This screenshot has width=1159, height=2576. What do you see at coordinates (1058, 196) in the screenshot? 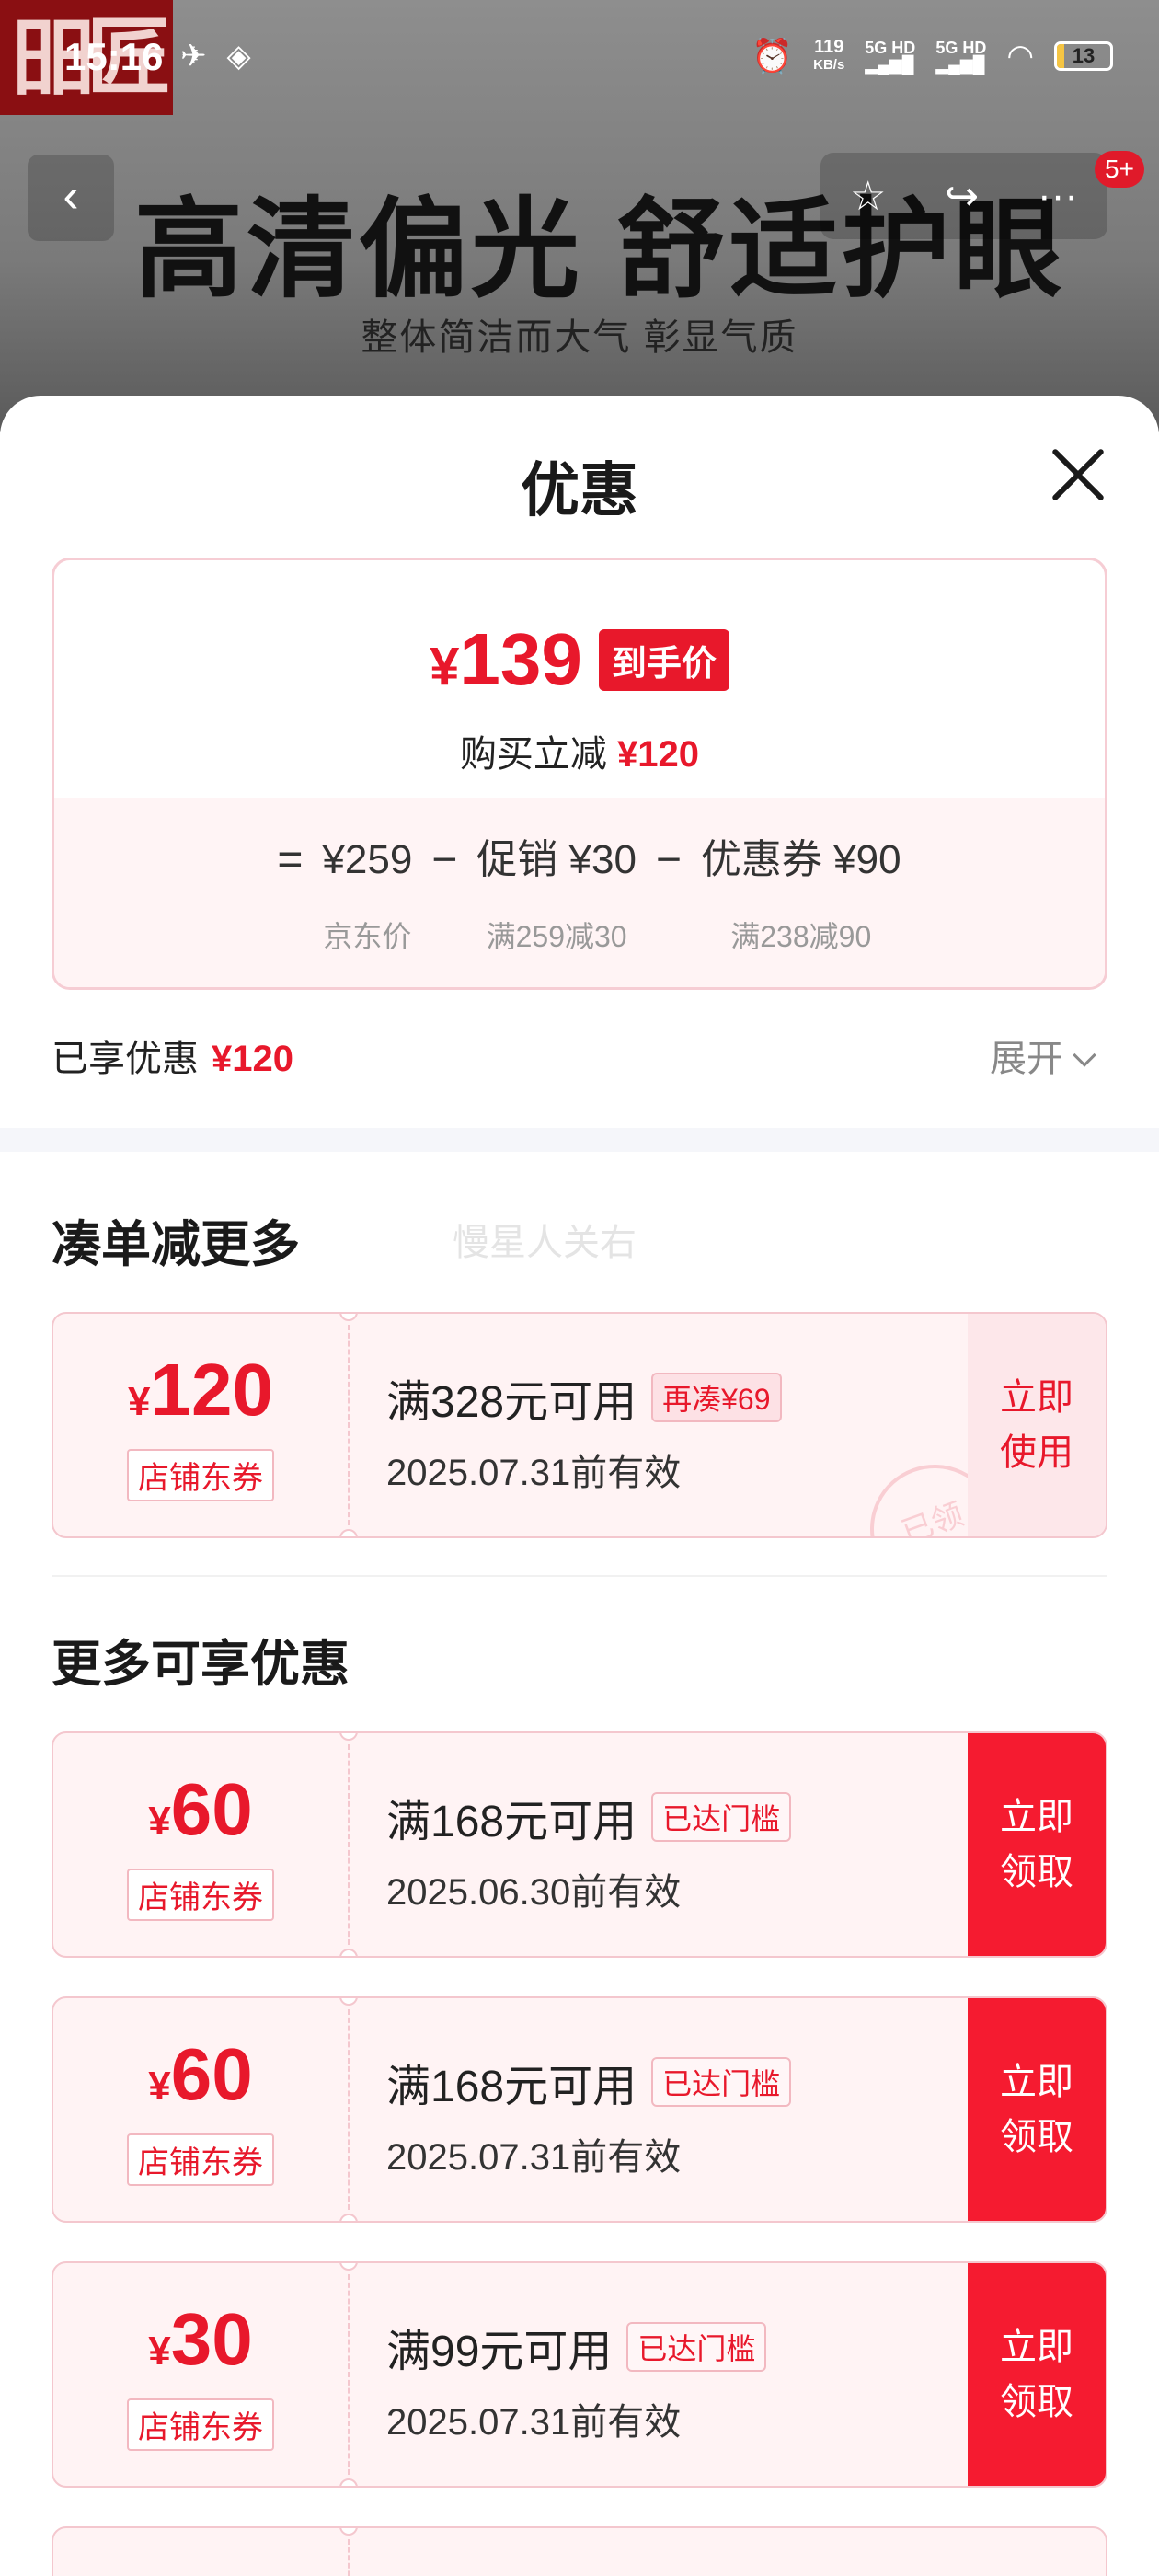
I see `more-icon: ···` at bounding box center [1058, 196].